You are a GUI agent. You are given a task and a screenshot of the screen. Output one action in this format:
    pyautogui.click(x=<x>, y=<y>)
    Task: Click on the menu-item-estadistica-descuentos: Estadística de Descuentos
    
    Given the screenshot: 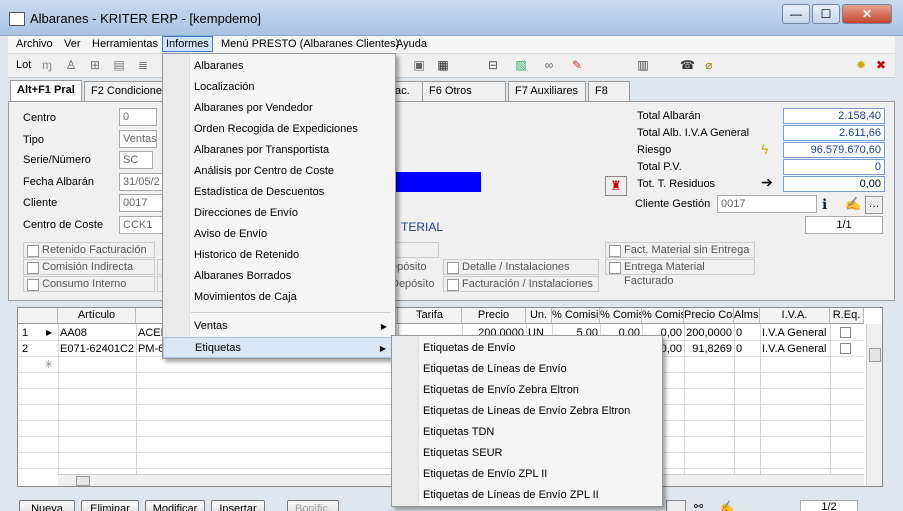 What is the action you would take?
    pyautogui.click(x=279, y=192)
    